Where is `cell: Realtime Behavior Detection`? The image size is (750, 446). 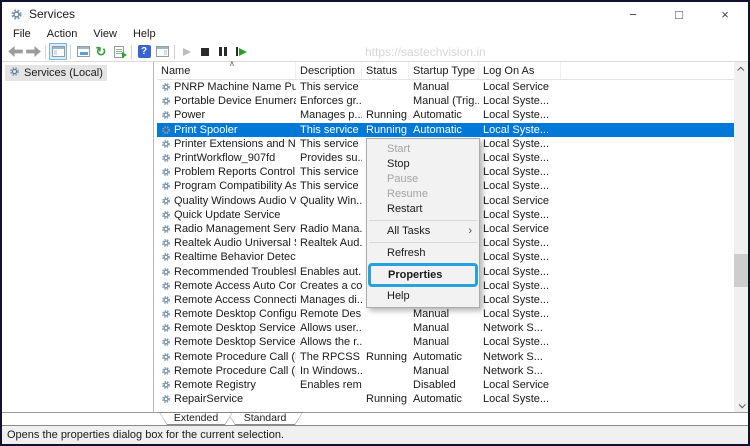
cell: Realtime Behavior Detection is located at coordinates (226, 257).